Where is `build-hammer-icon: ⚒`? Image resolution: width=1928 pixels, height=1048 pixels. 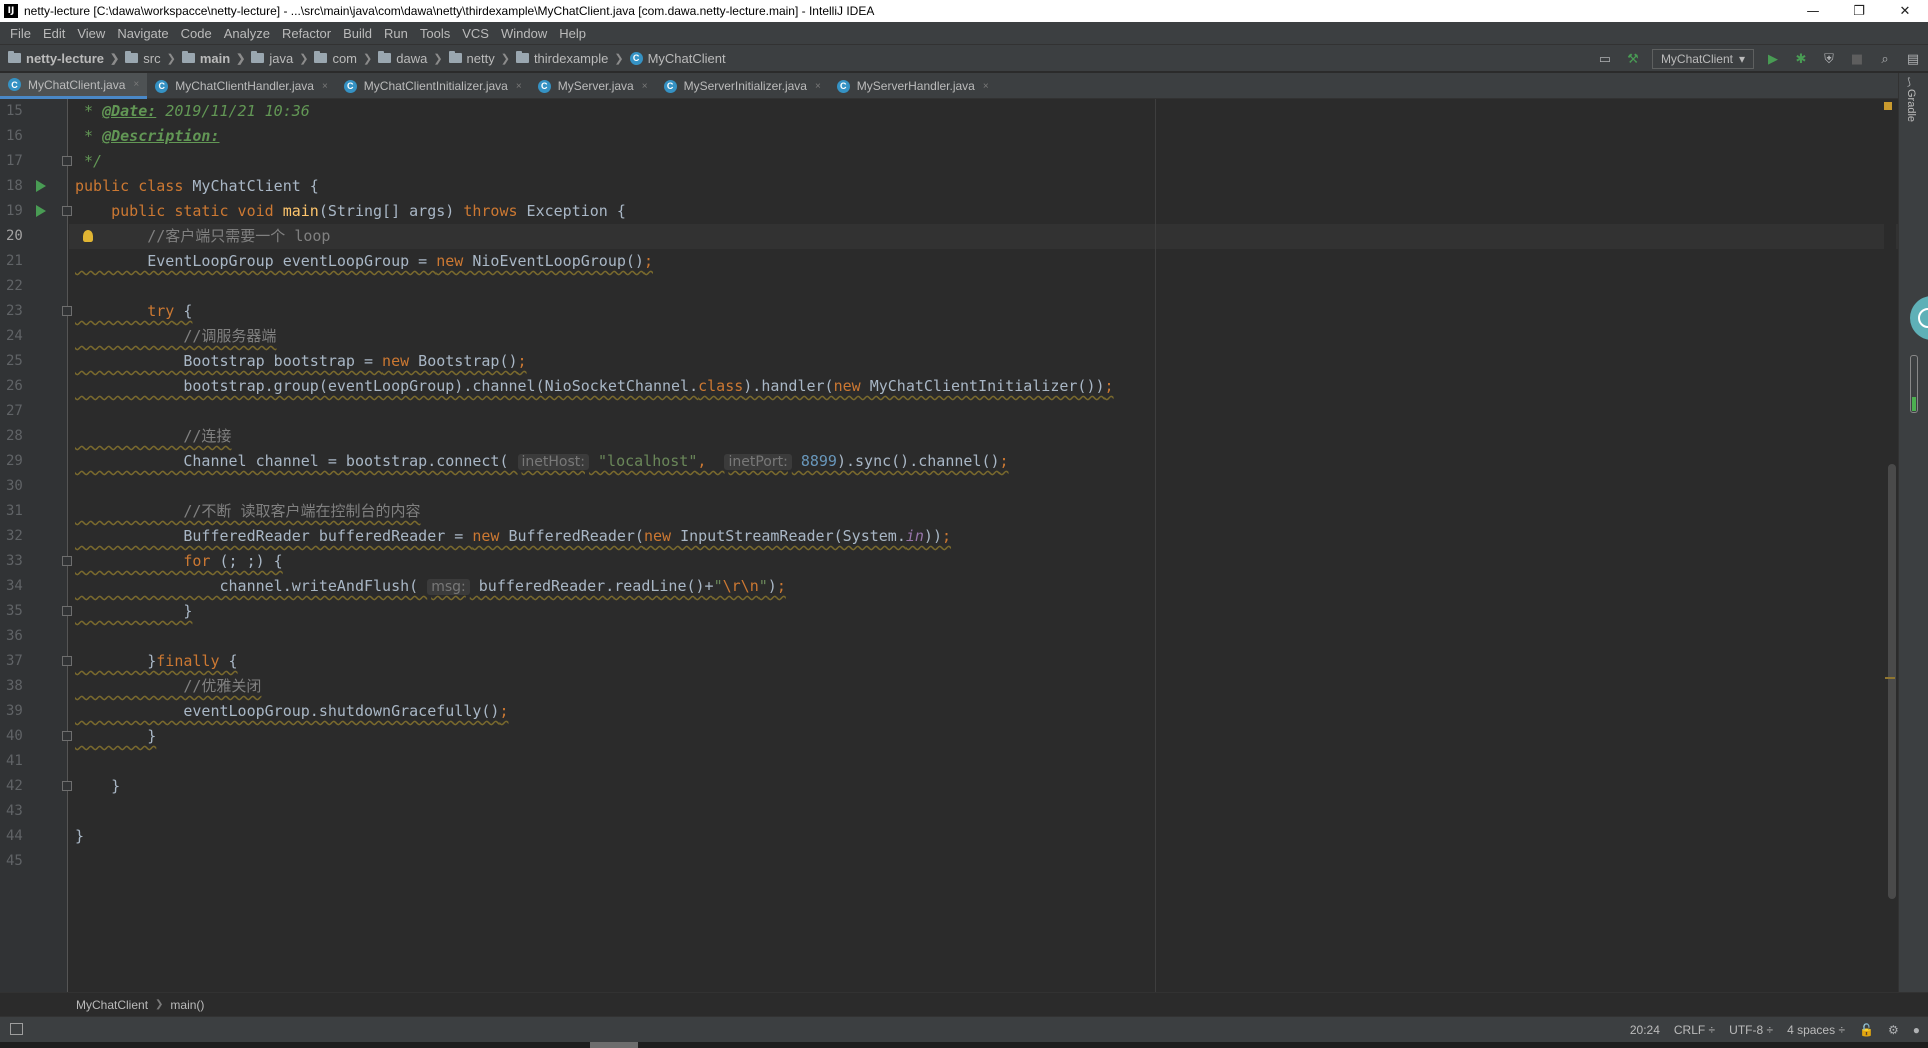
build-hammer-icon: ⚒ is located at coordinates (1633, 59).